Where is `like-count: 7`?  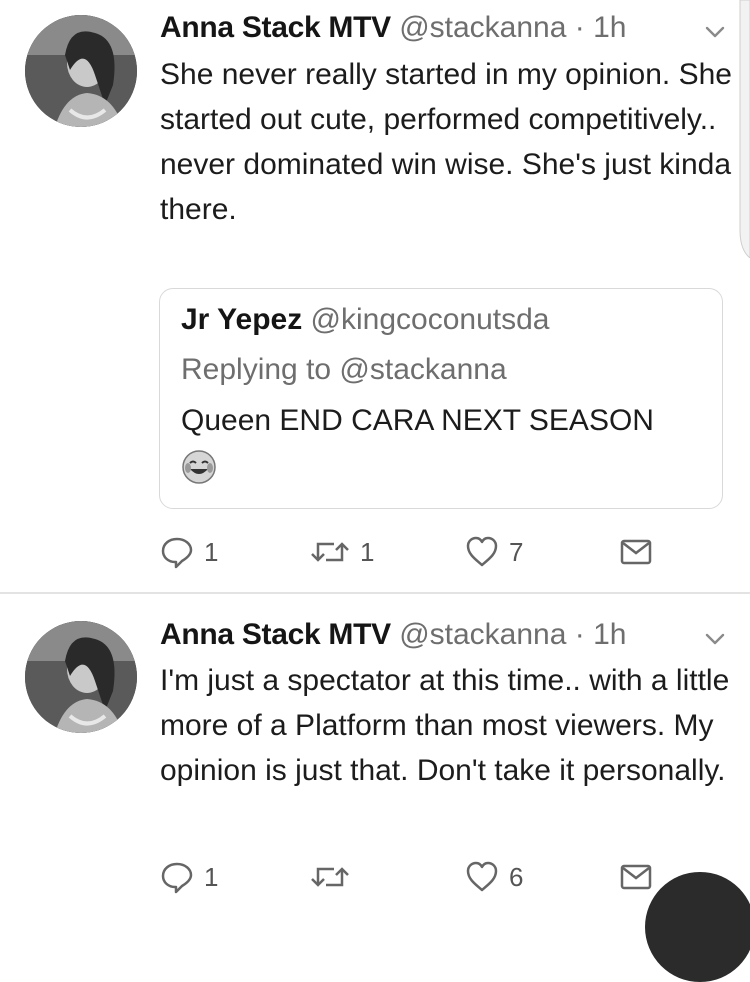 like-count: 7 is located at coordinates (516, 551).